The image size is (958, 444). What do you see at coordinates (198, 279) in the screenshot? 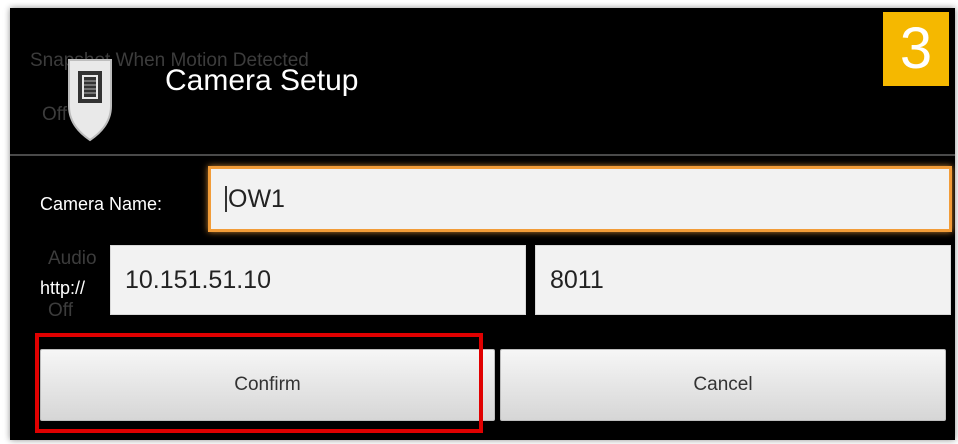
I see `ip-address-value: 10.151.51.10` at bounding box center [198, 279].